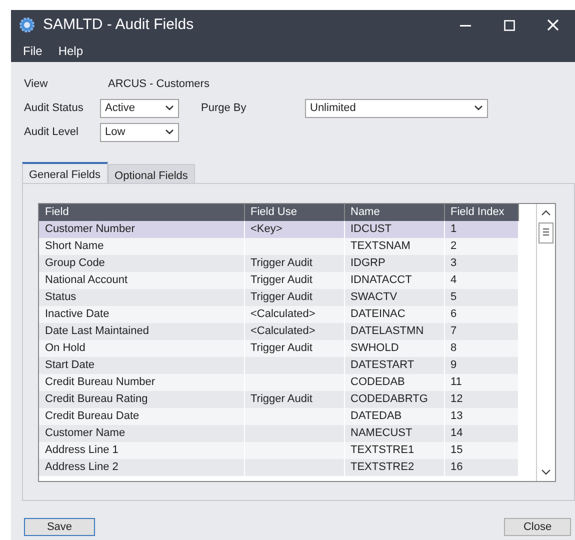  Describe the element at coordinates (553, 25) in the screenshot. I see `close-icon` at that location.